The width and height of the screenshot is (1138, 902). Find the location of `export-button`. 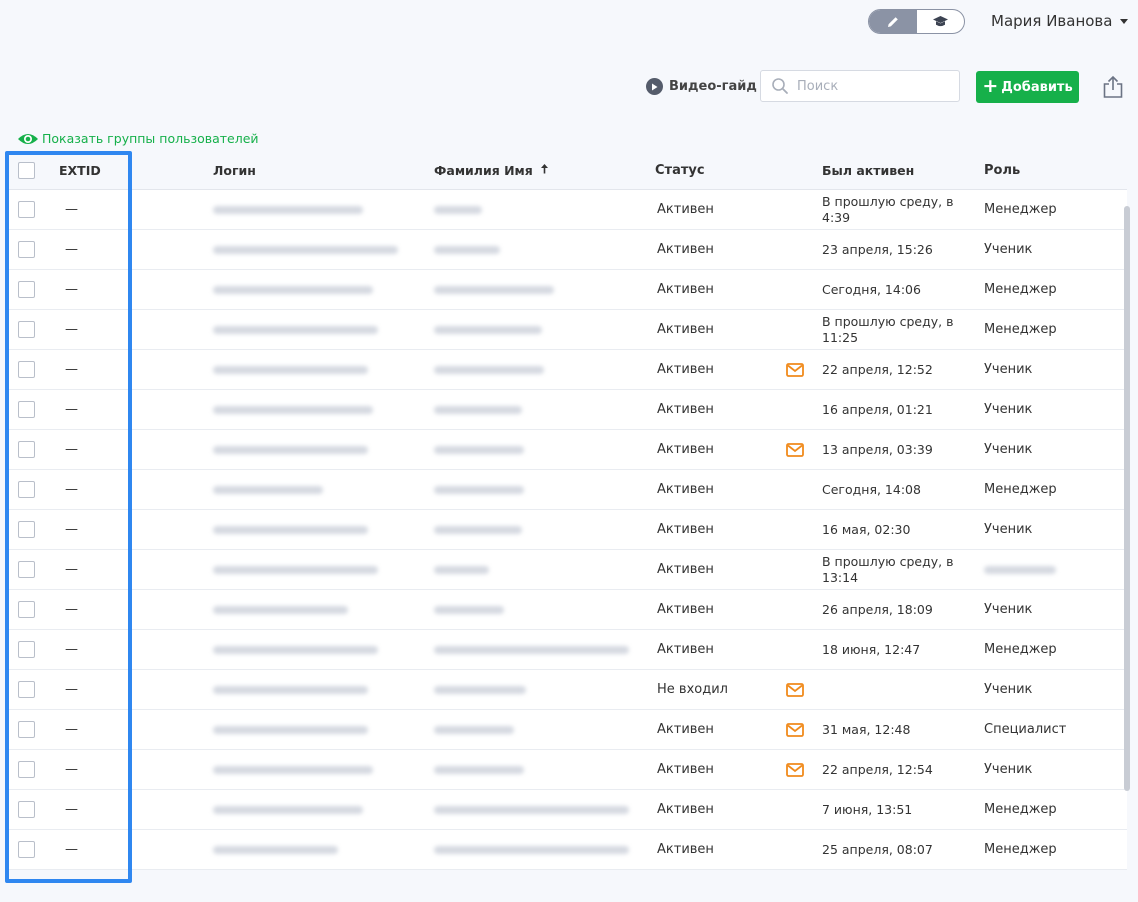

export-button is located at coordinates (1113, 87).